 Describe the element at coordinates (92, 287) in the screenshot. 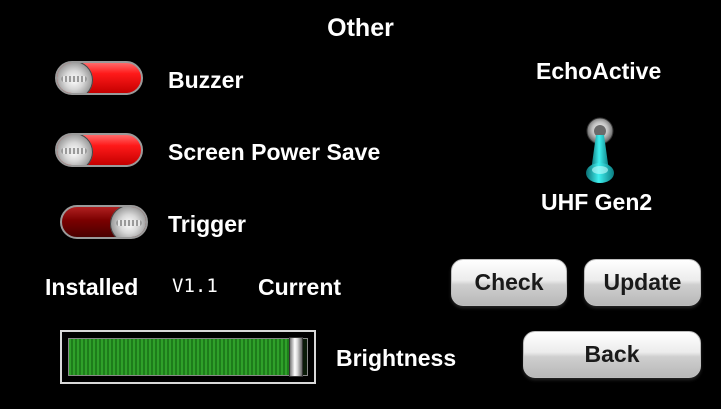

I see `installed-label: Installed` at that location.